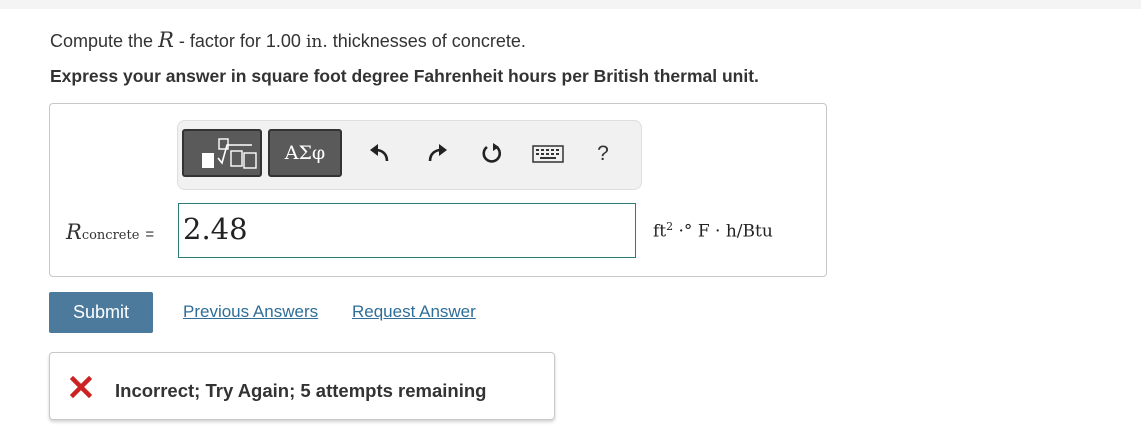  What do you see at coordinates (229, 153) in the screenshot?
I see `templates-icon` at bounding box center [229, 153].